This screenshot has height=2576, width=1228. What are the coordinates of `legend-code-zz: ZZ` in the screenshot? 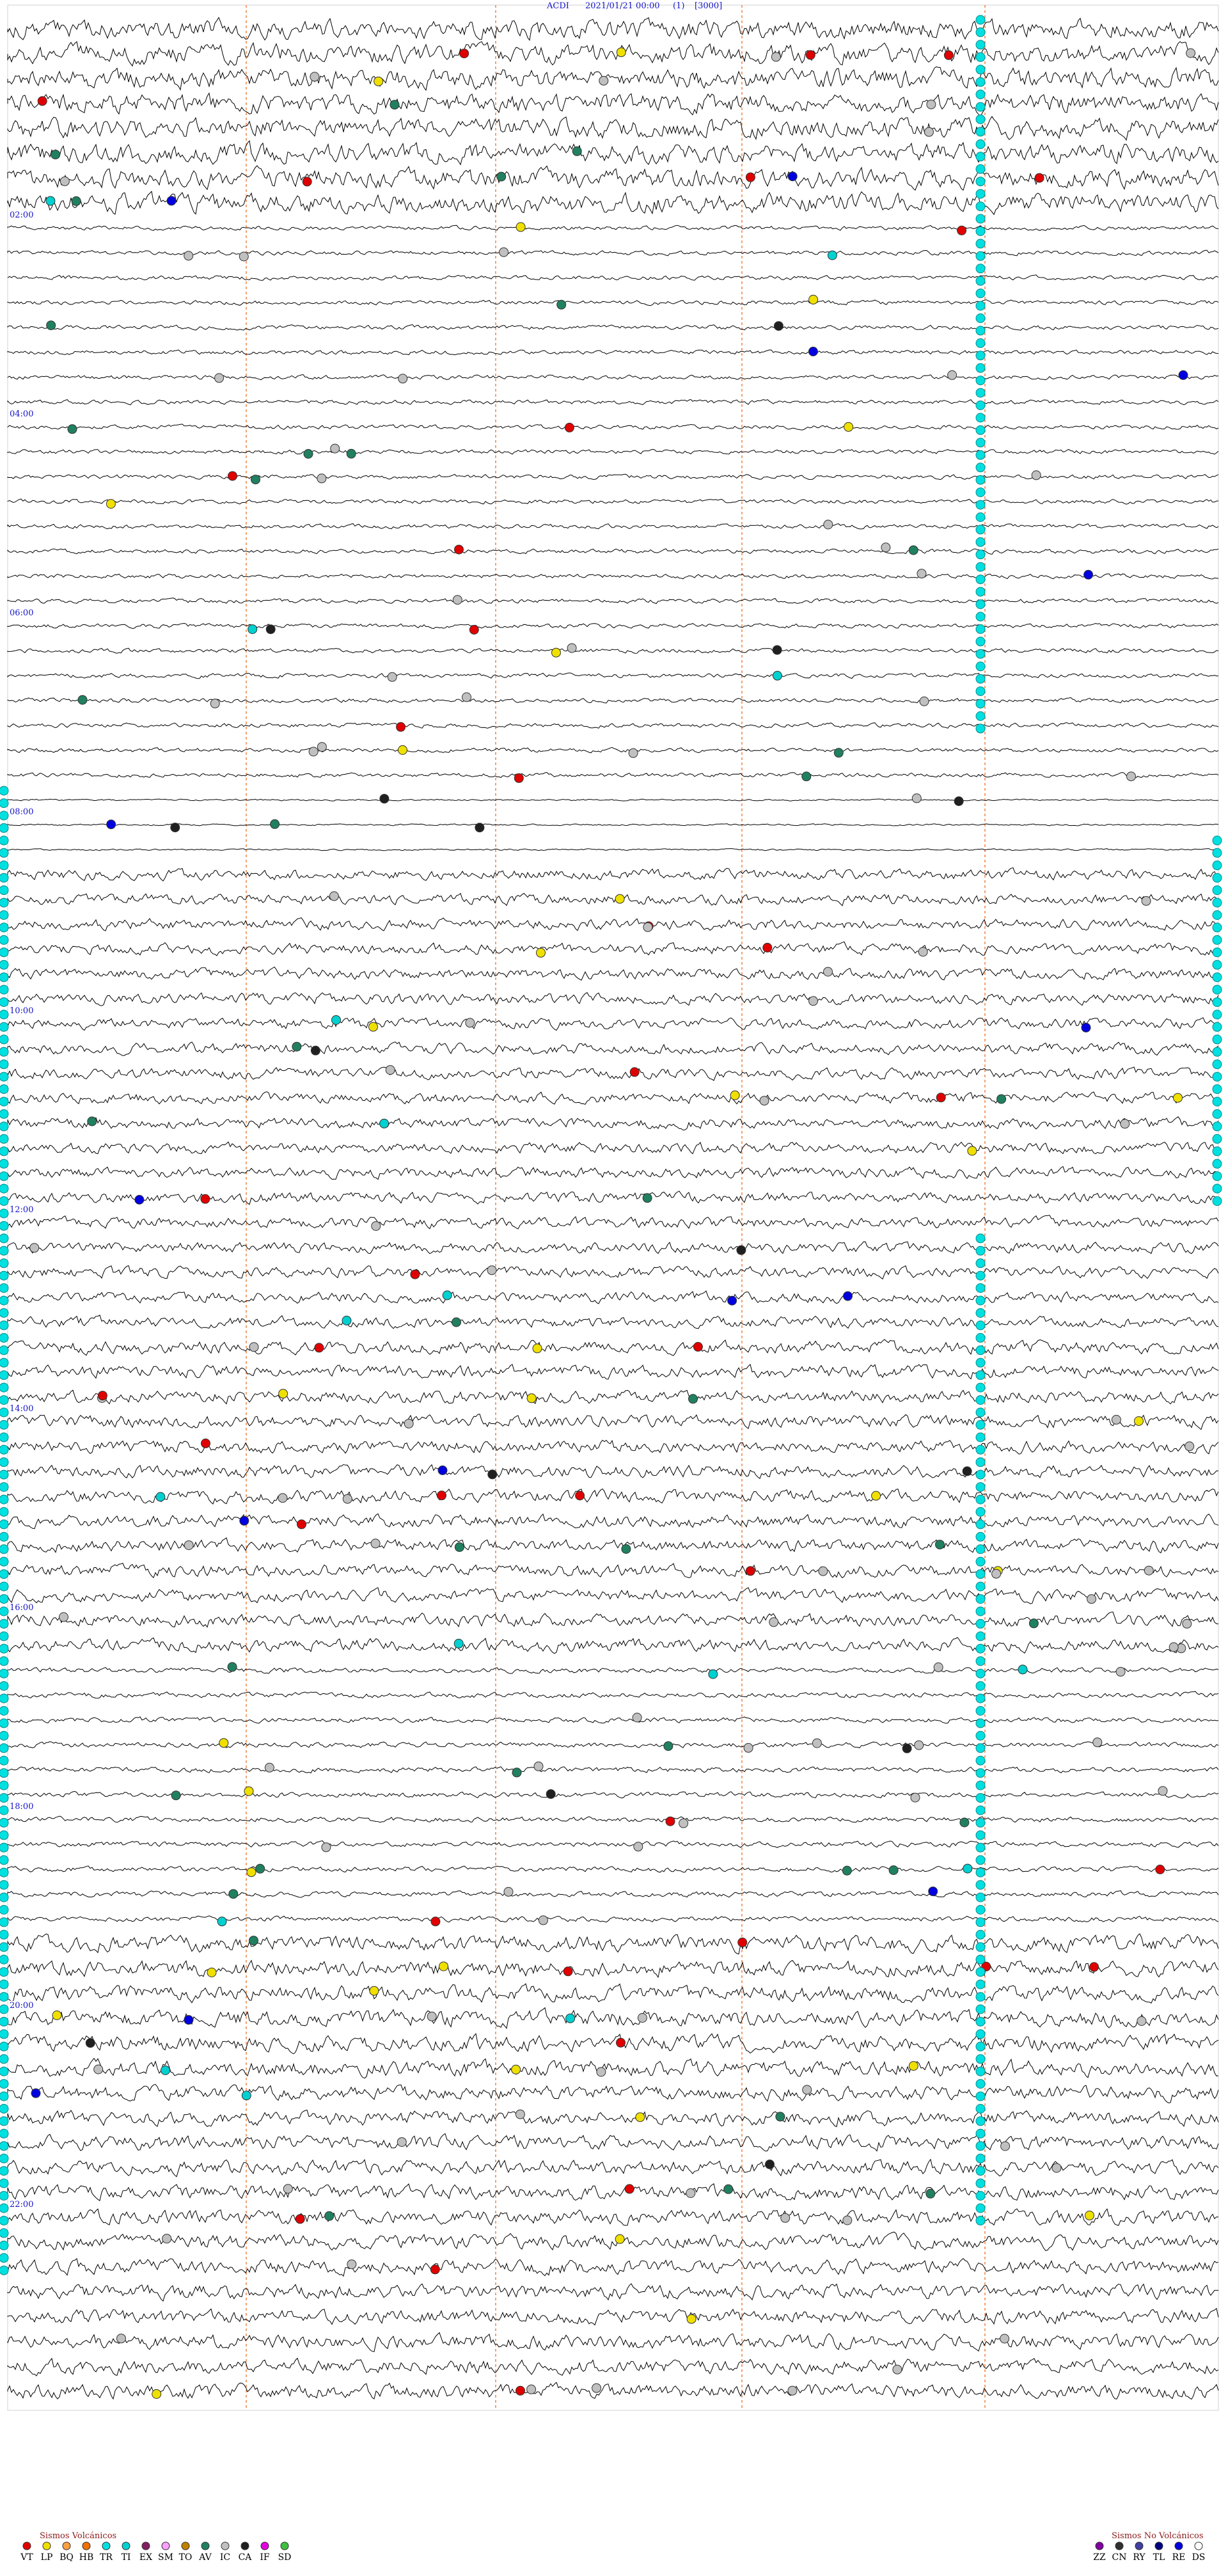 It's located at (1099, 2557).